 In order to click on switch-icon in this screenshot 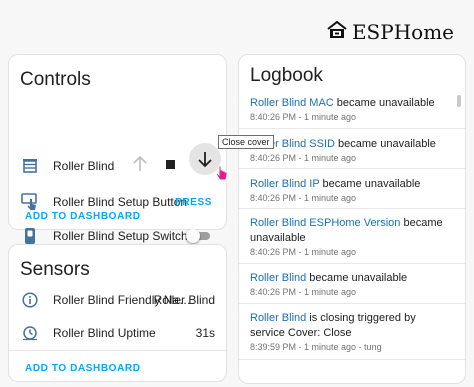, I will do `click(30, 236)`.